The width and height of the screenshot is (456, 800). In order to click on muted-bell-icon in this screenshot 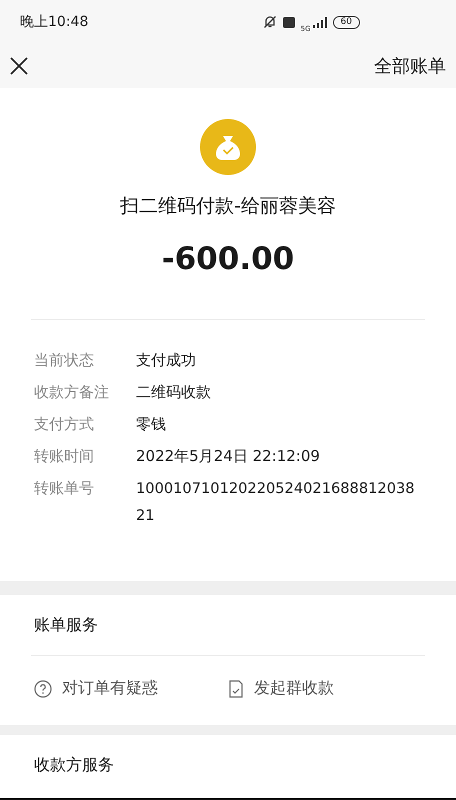, I will do `click(269, 22)`.